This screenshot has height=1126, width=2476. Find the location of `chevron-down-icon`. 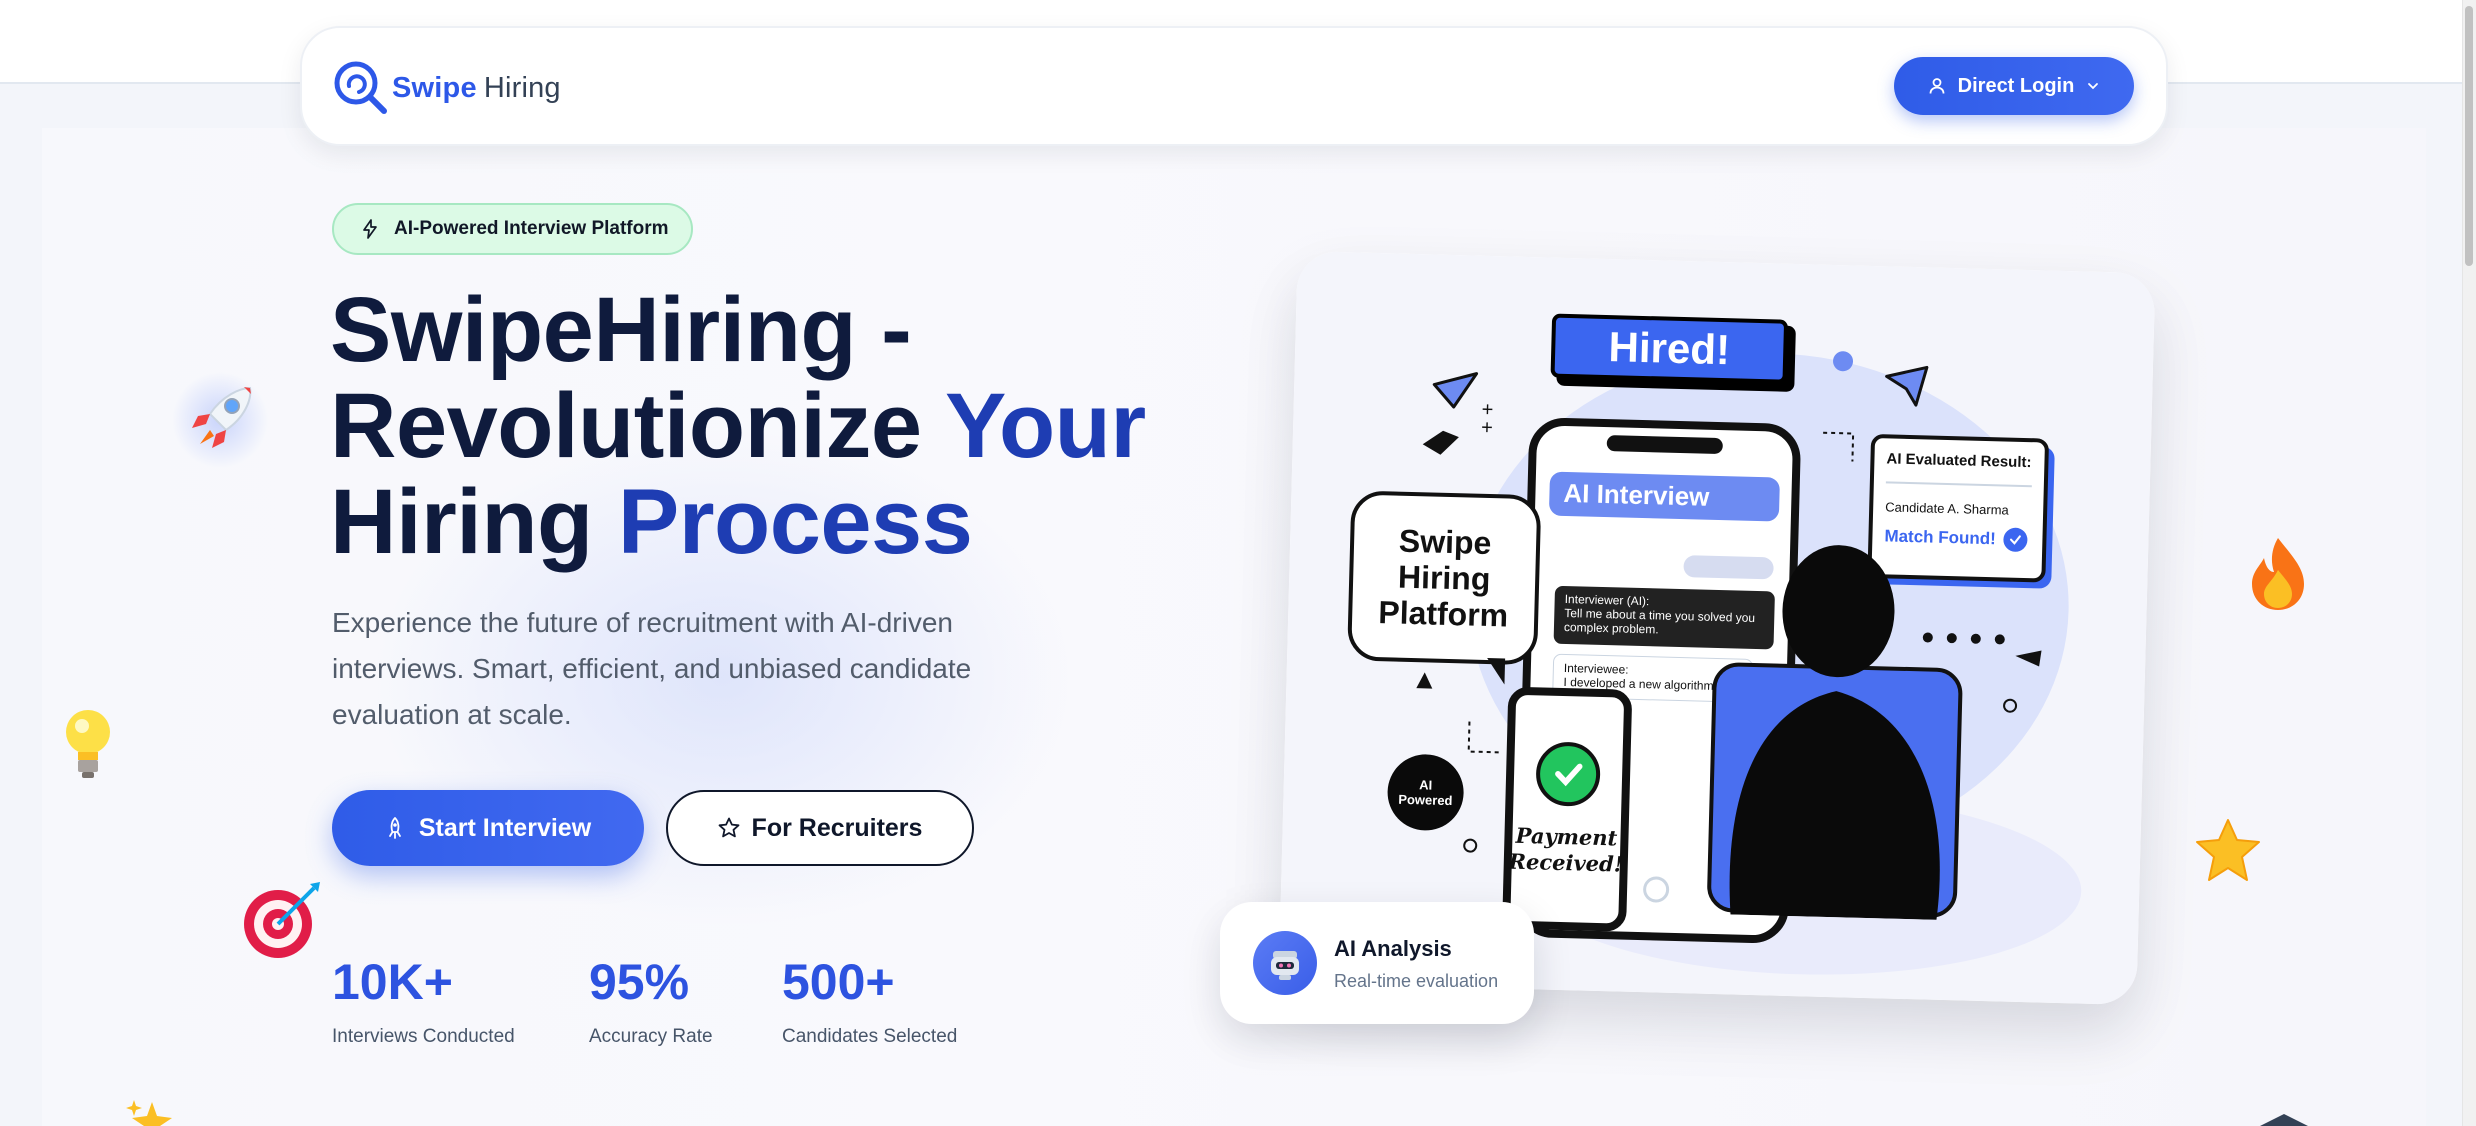

chevron-down-icon is located at coordinates (2093, 86).